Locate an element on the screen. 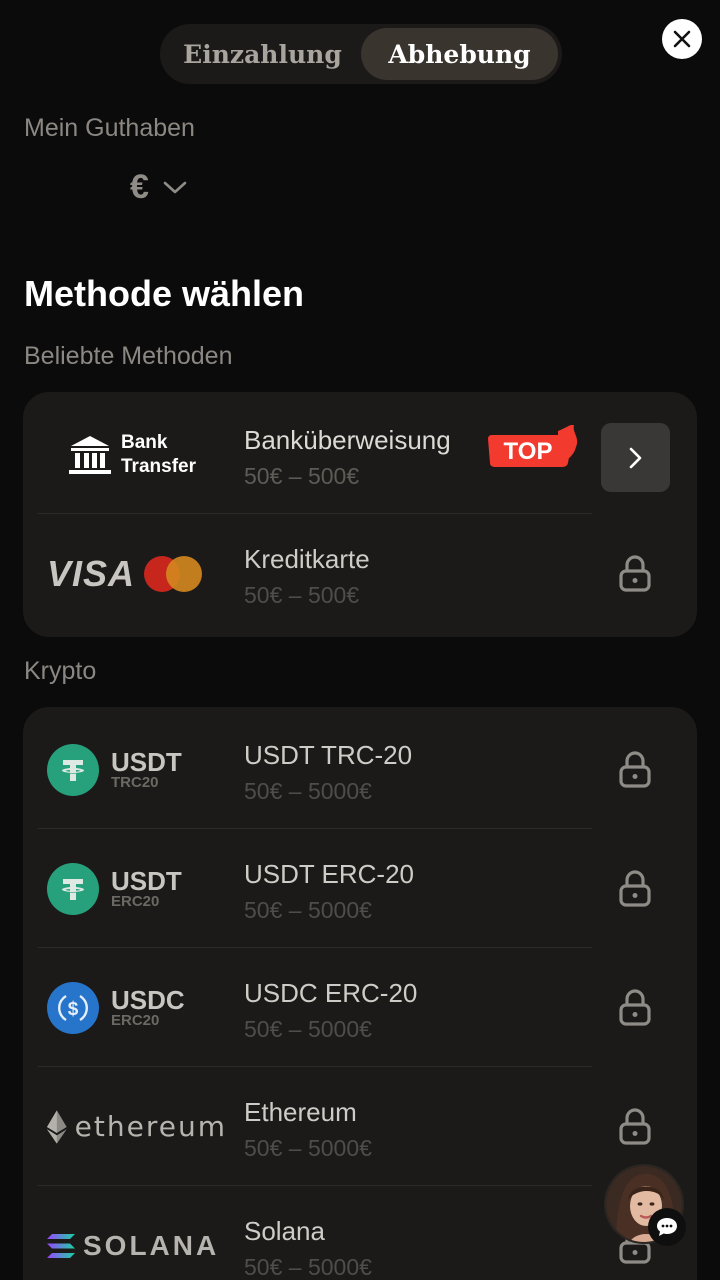 This screenshot has height=1280, width=720. currency-symbol: € is located at coordinates (139, 187).